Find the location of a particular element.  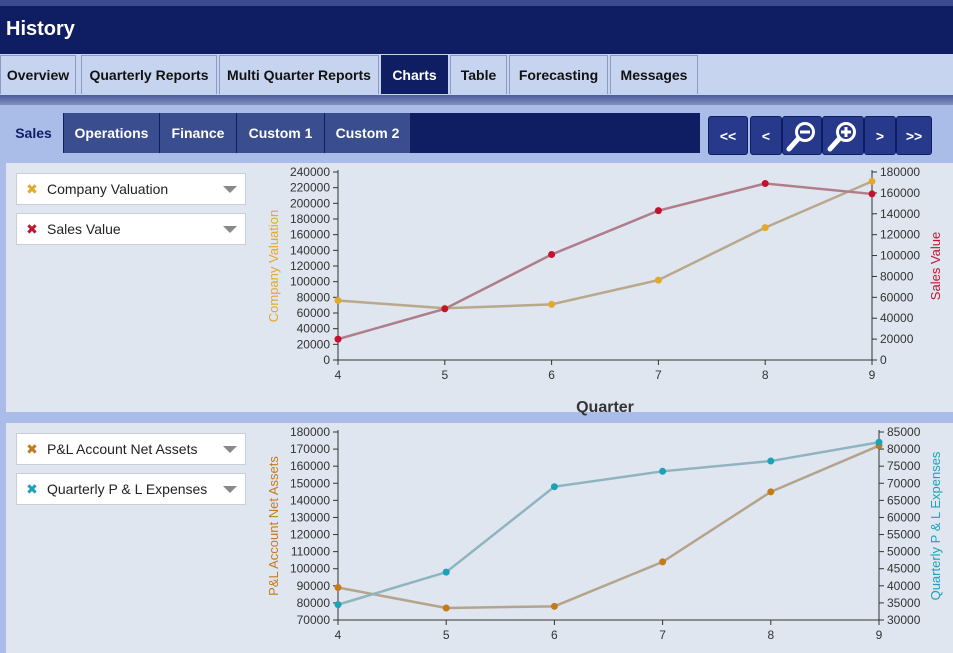

chart-2-y-tick-label-right: 45000 is located at coordinates (904, 569).